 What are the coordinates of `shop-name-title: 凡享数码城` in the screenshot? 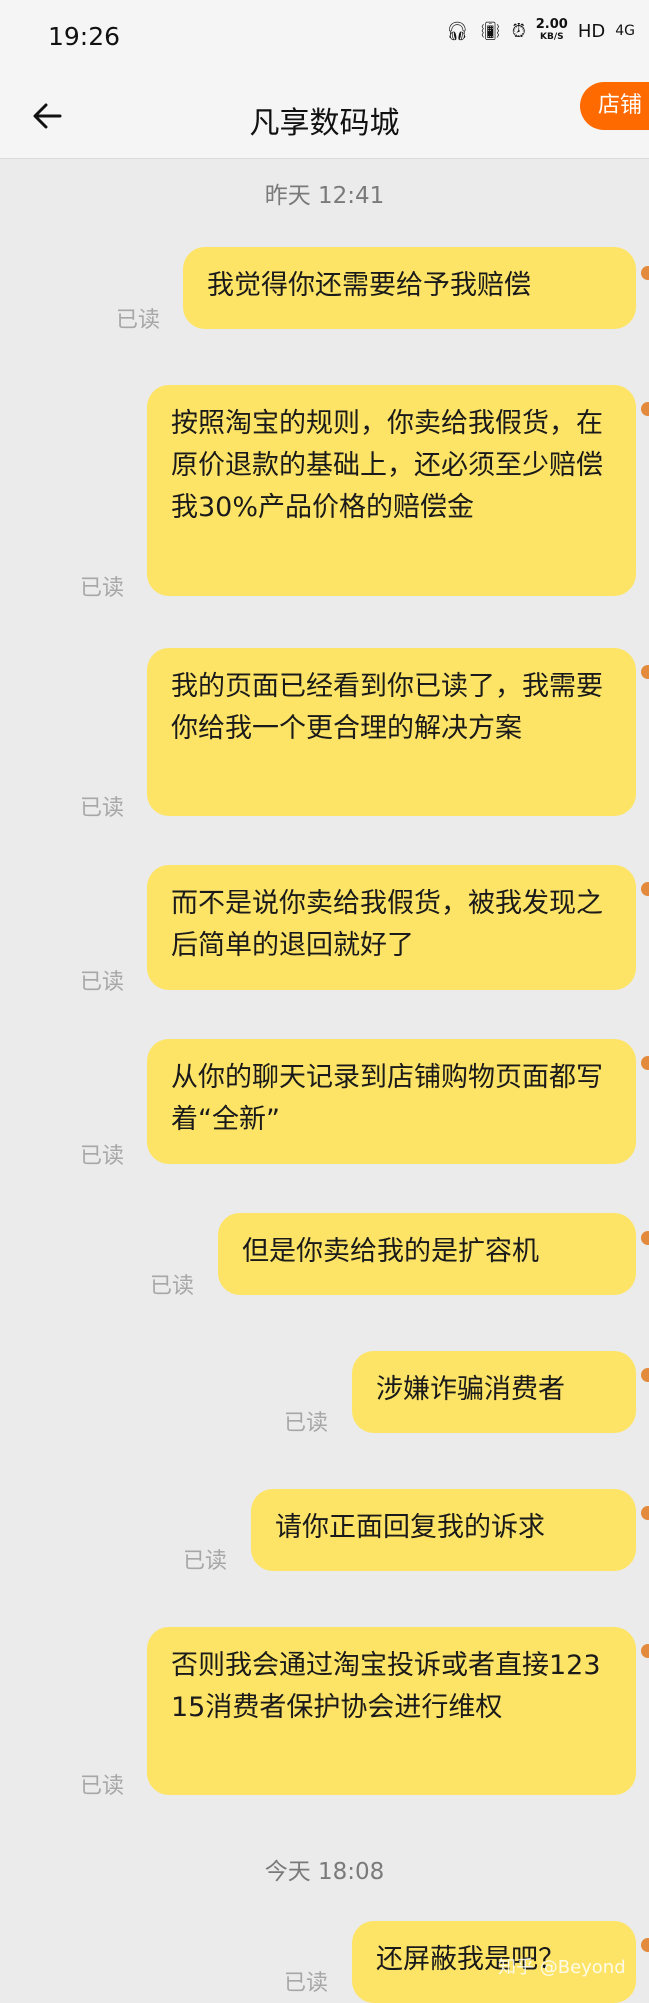 It's located at (324, 123).